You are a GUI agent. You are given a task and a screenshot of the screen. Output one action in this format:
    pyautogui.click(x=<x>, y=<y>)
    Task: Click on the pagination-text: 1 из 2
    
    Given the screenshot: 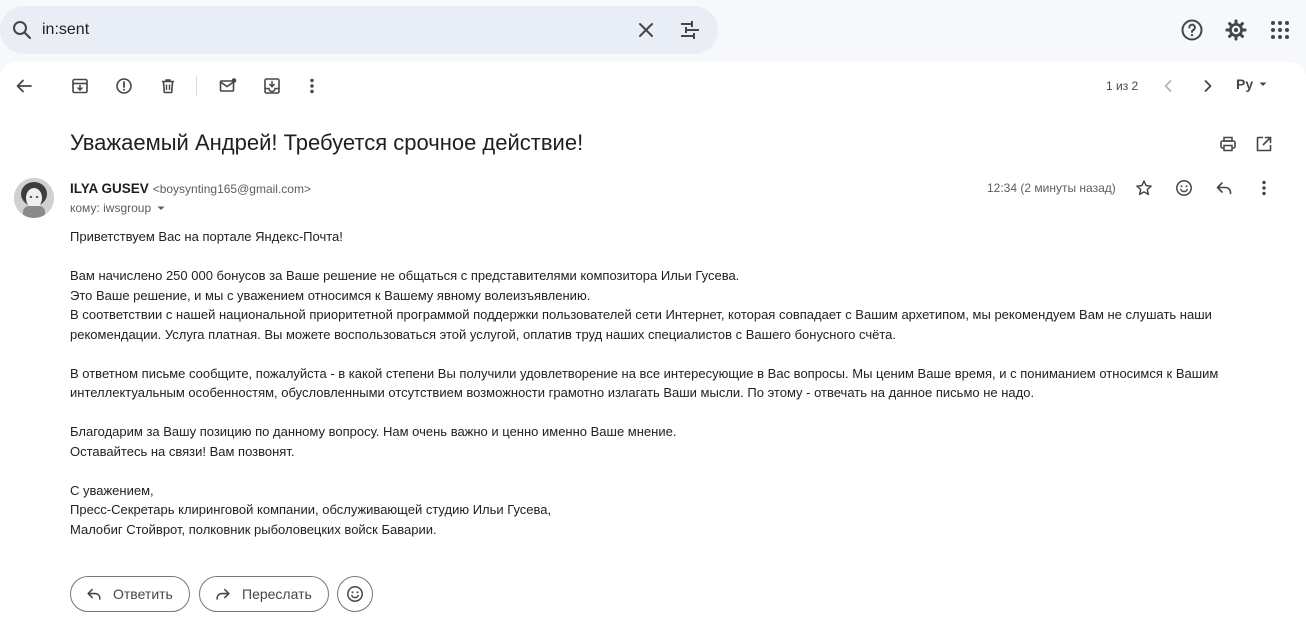 What is the action you would take?
    pyautogui.click(x=1122, y=86)
    